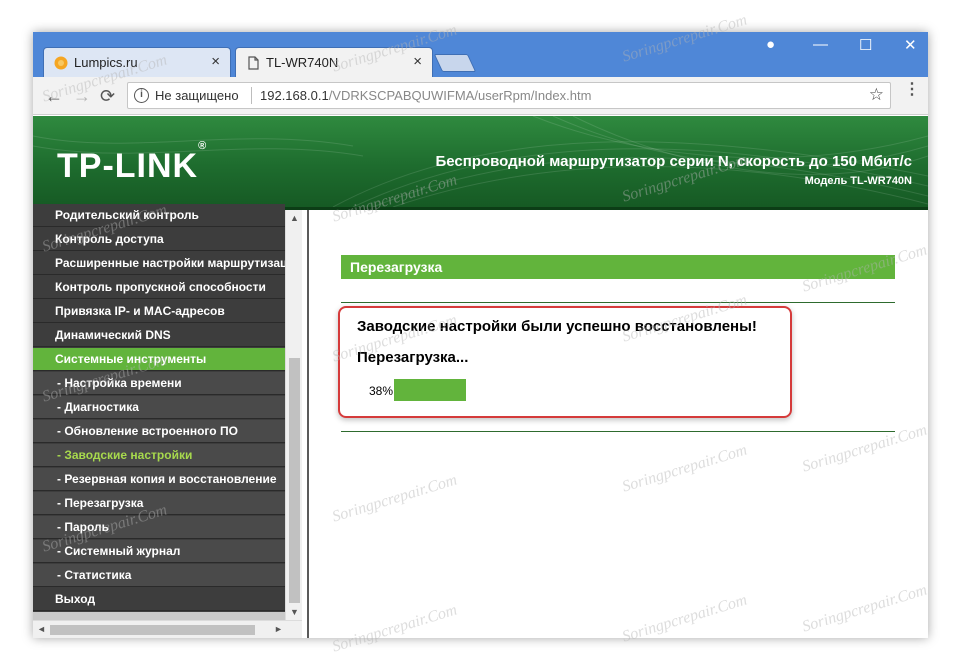  What do you see at coordinates (61, 63) in the screenshot?
I see `orange-favicon-icon` at bounding box center [61, 63].